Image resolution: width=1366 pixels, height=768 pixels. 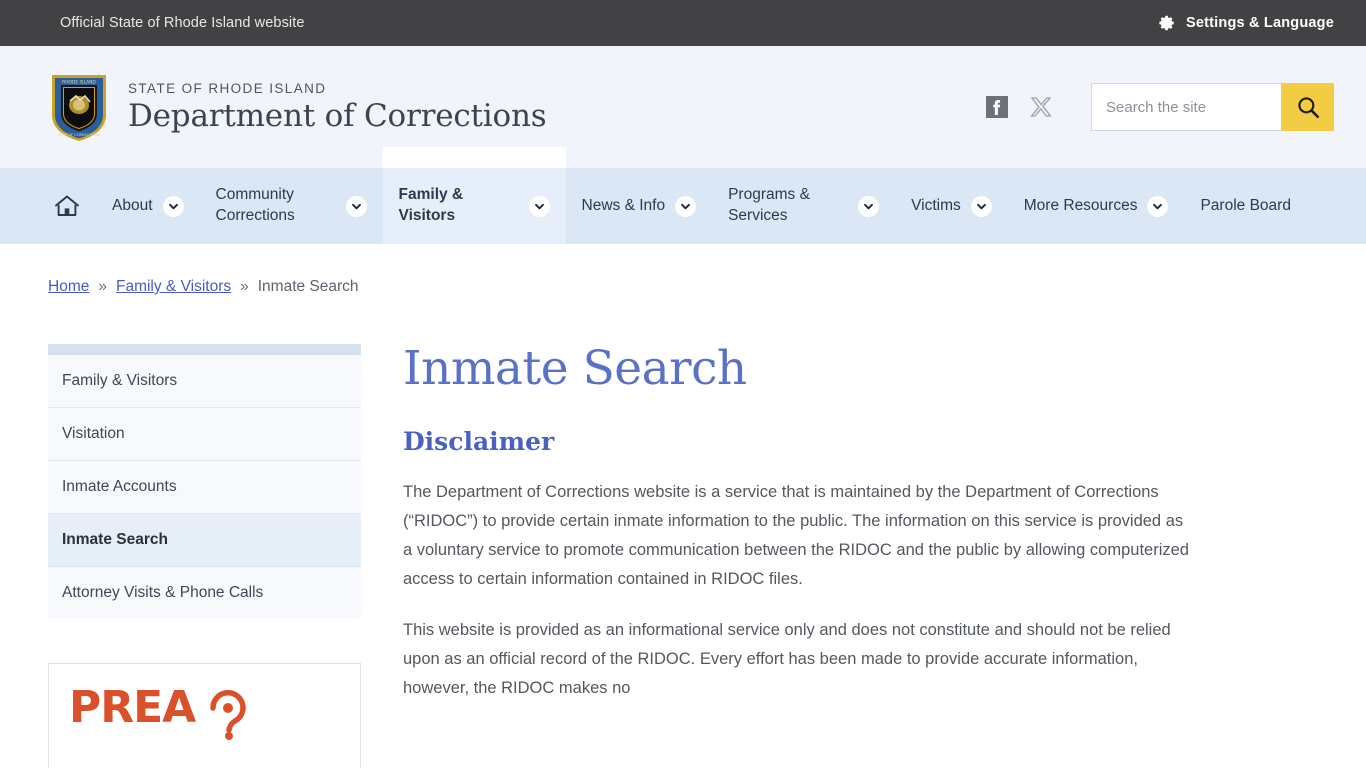 I want to click on masthead-utilities, so click(x=1159, y=107).